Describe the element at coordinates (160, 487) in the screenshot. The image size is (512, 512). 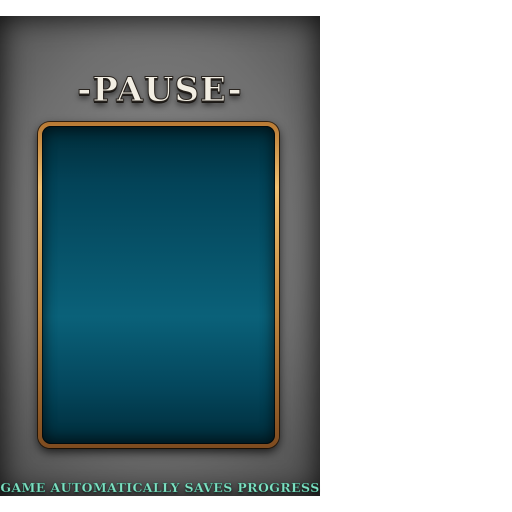
I see `autosave-caption: GAME AUTOMATICALLY SAVES PROGRESS` at that location.